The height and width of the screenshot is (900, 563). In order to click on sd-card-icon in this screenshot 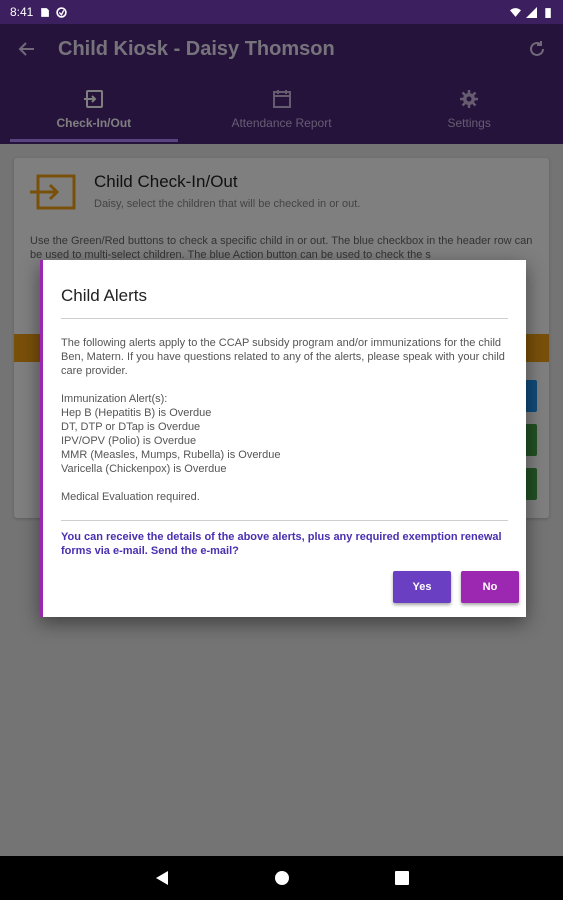, I will do `click(45, 12)`.